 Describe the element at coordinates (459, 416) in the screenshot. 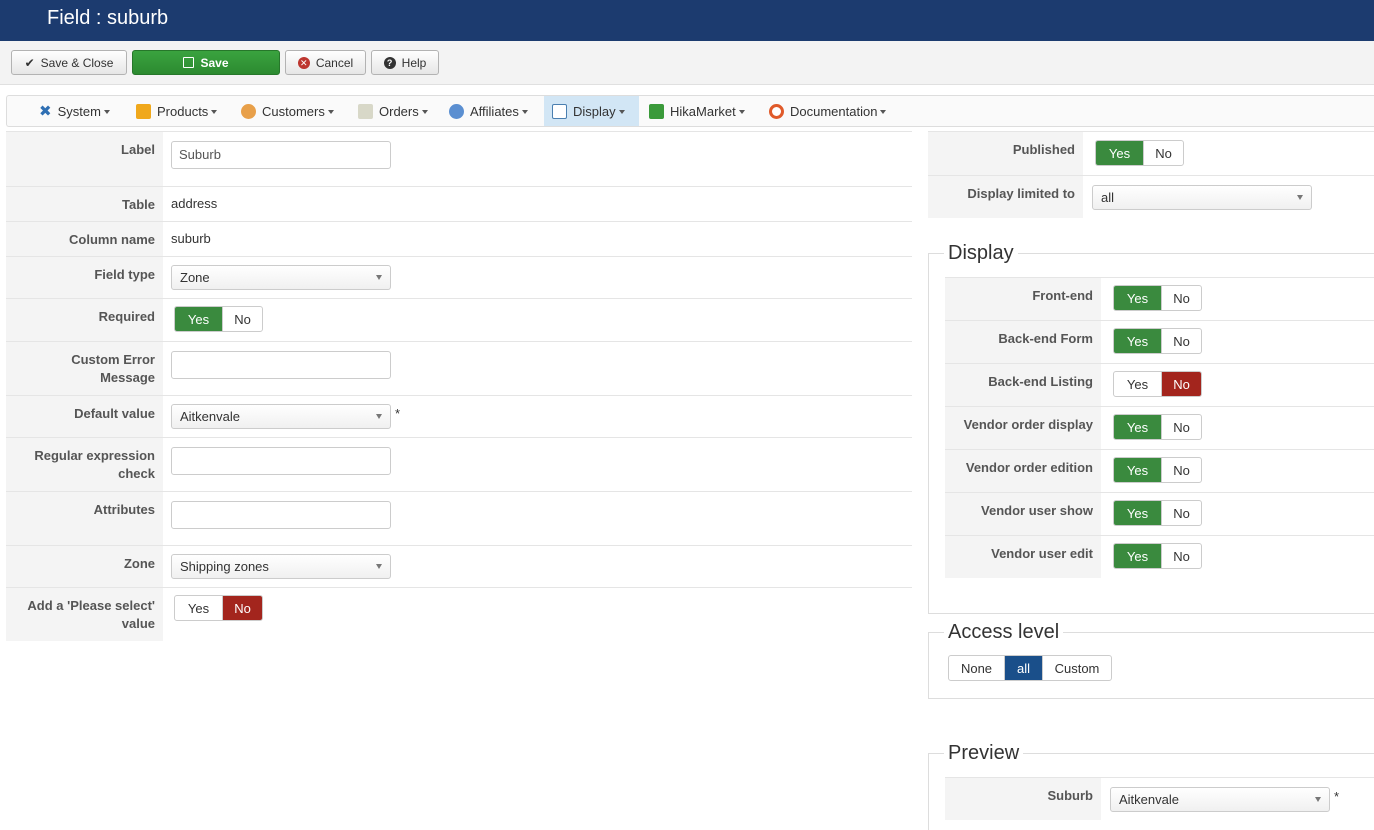

I see `row-default-value: Default value Aitkenvale *` at that location.